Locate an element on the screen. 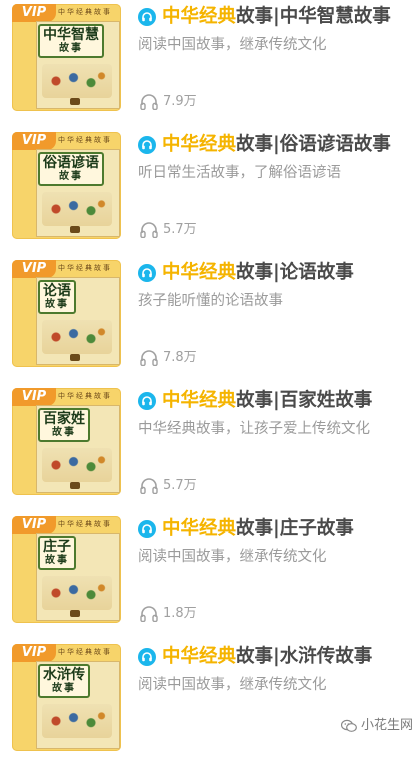  book-cover: VIP 中华经典故事 庄子 故事 is located at coordinates (66, 569).